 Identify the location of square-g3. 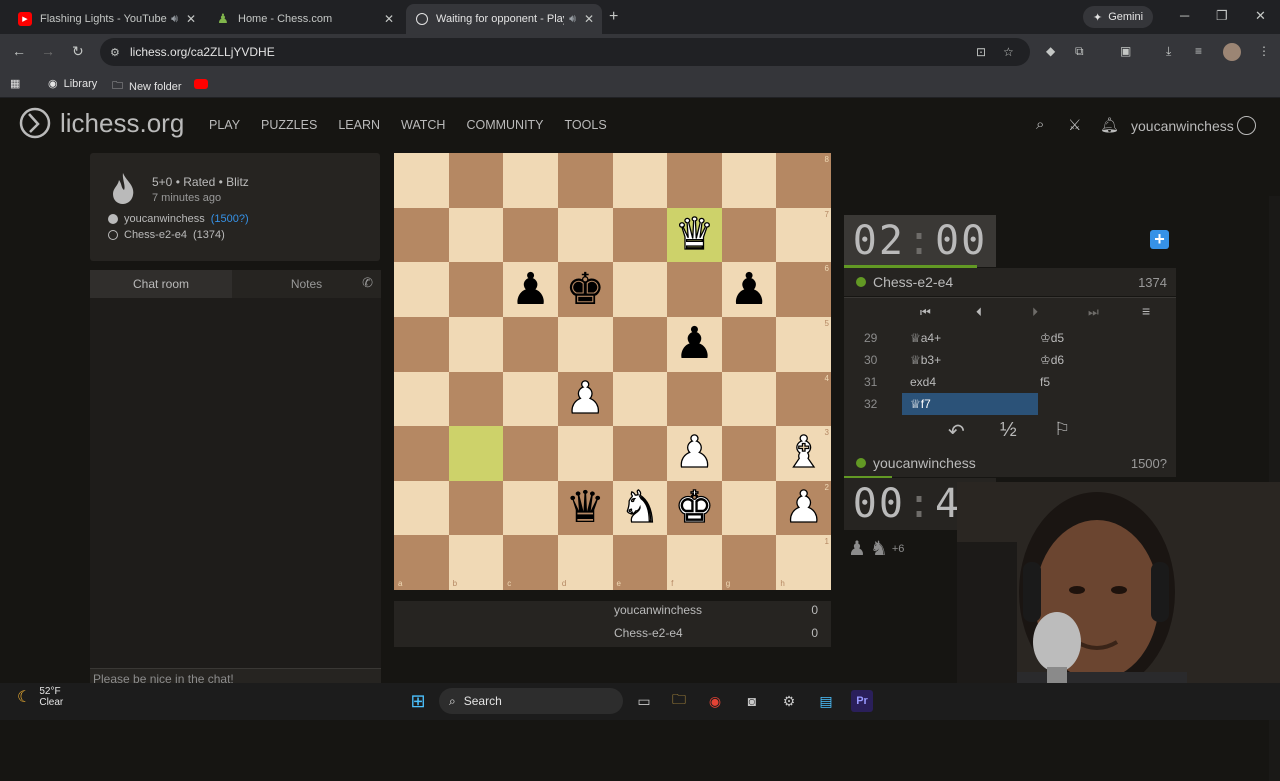
(749, 453).